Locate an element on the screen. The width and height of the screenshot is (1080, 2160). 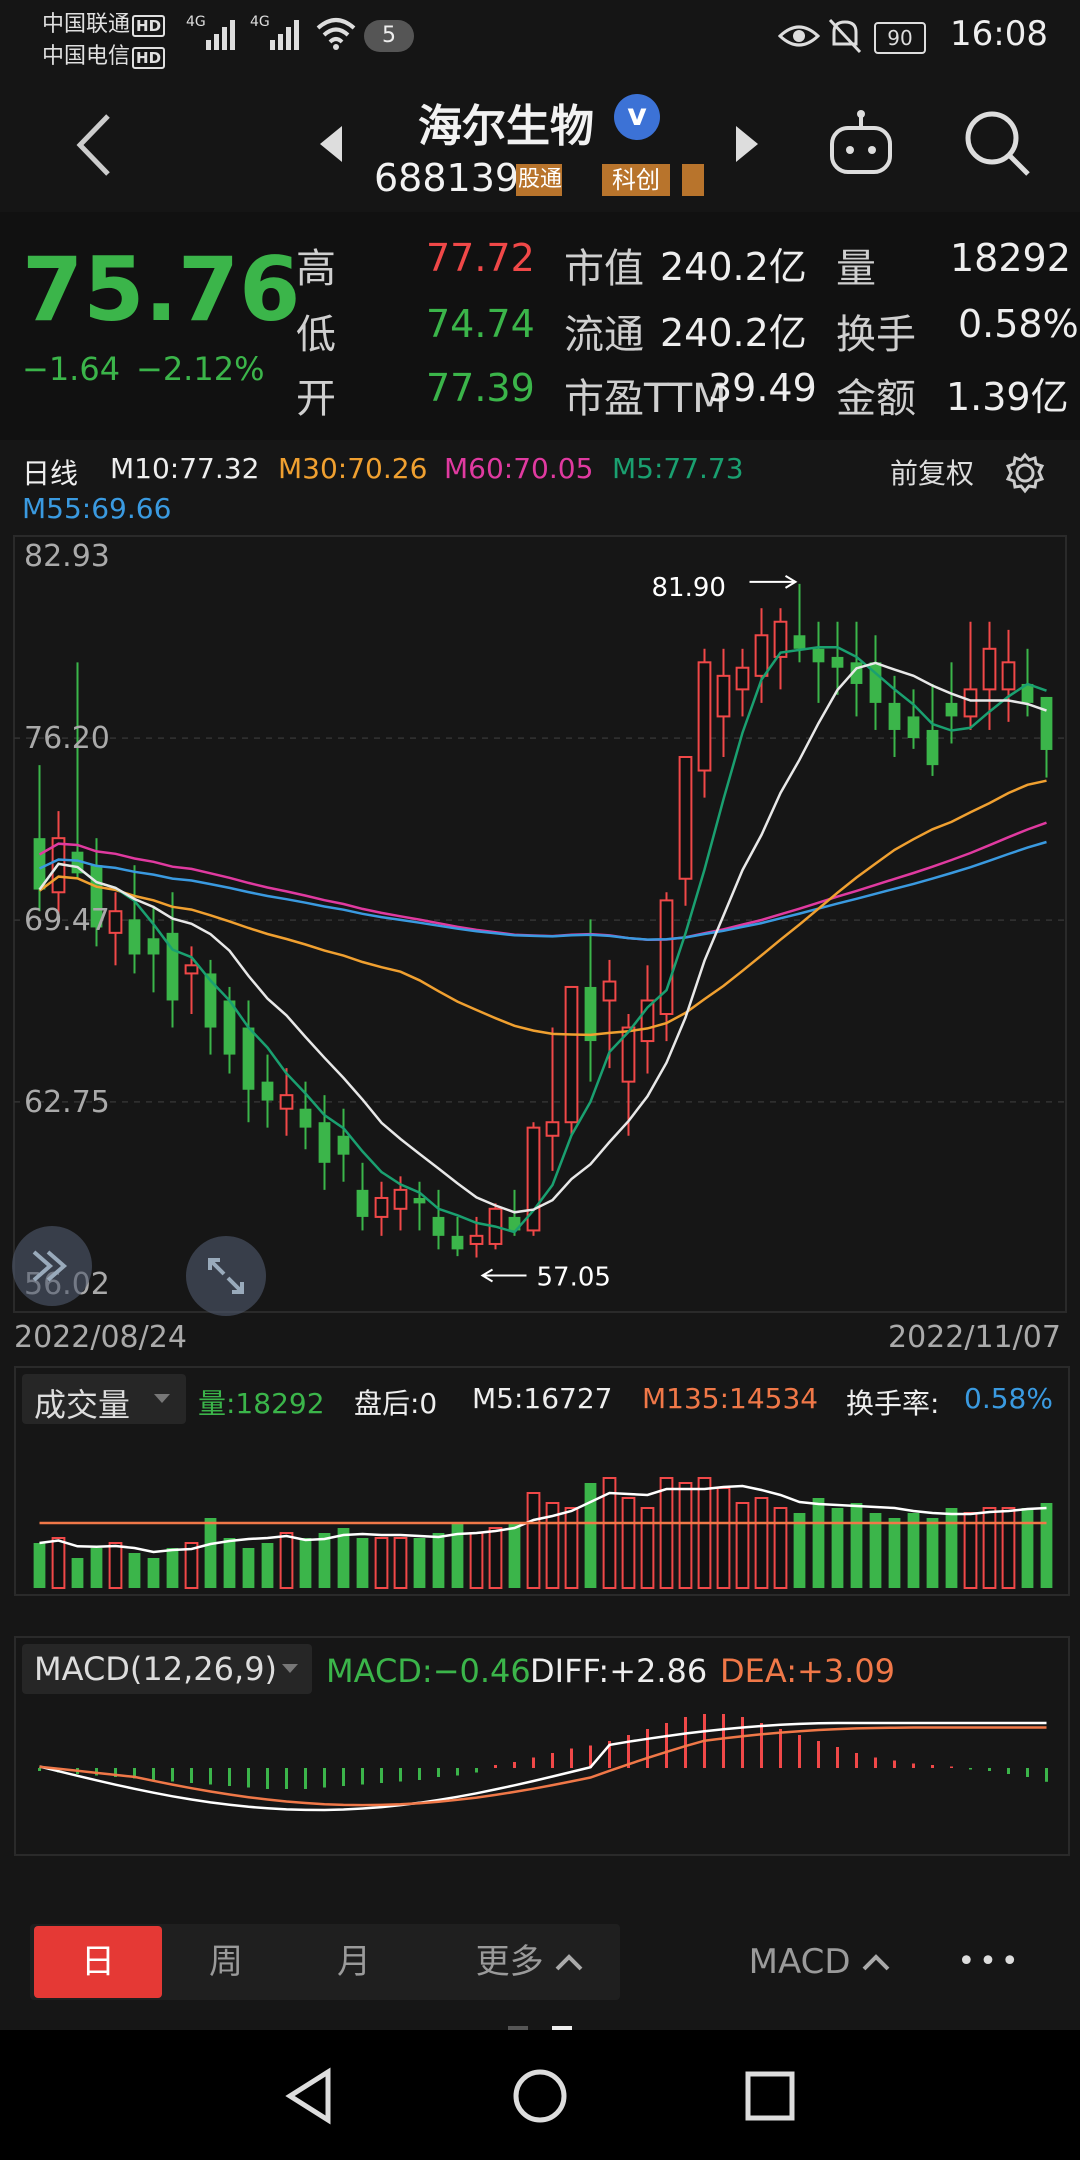
y-tick-label: 62.75 is located at coordinates (67, 1102).